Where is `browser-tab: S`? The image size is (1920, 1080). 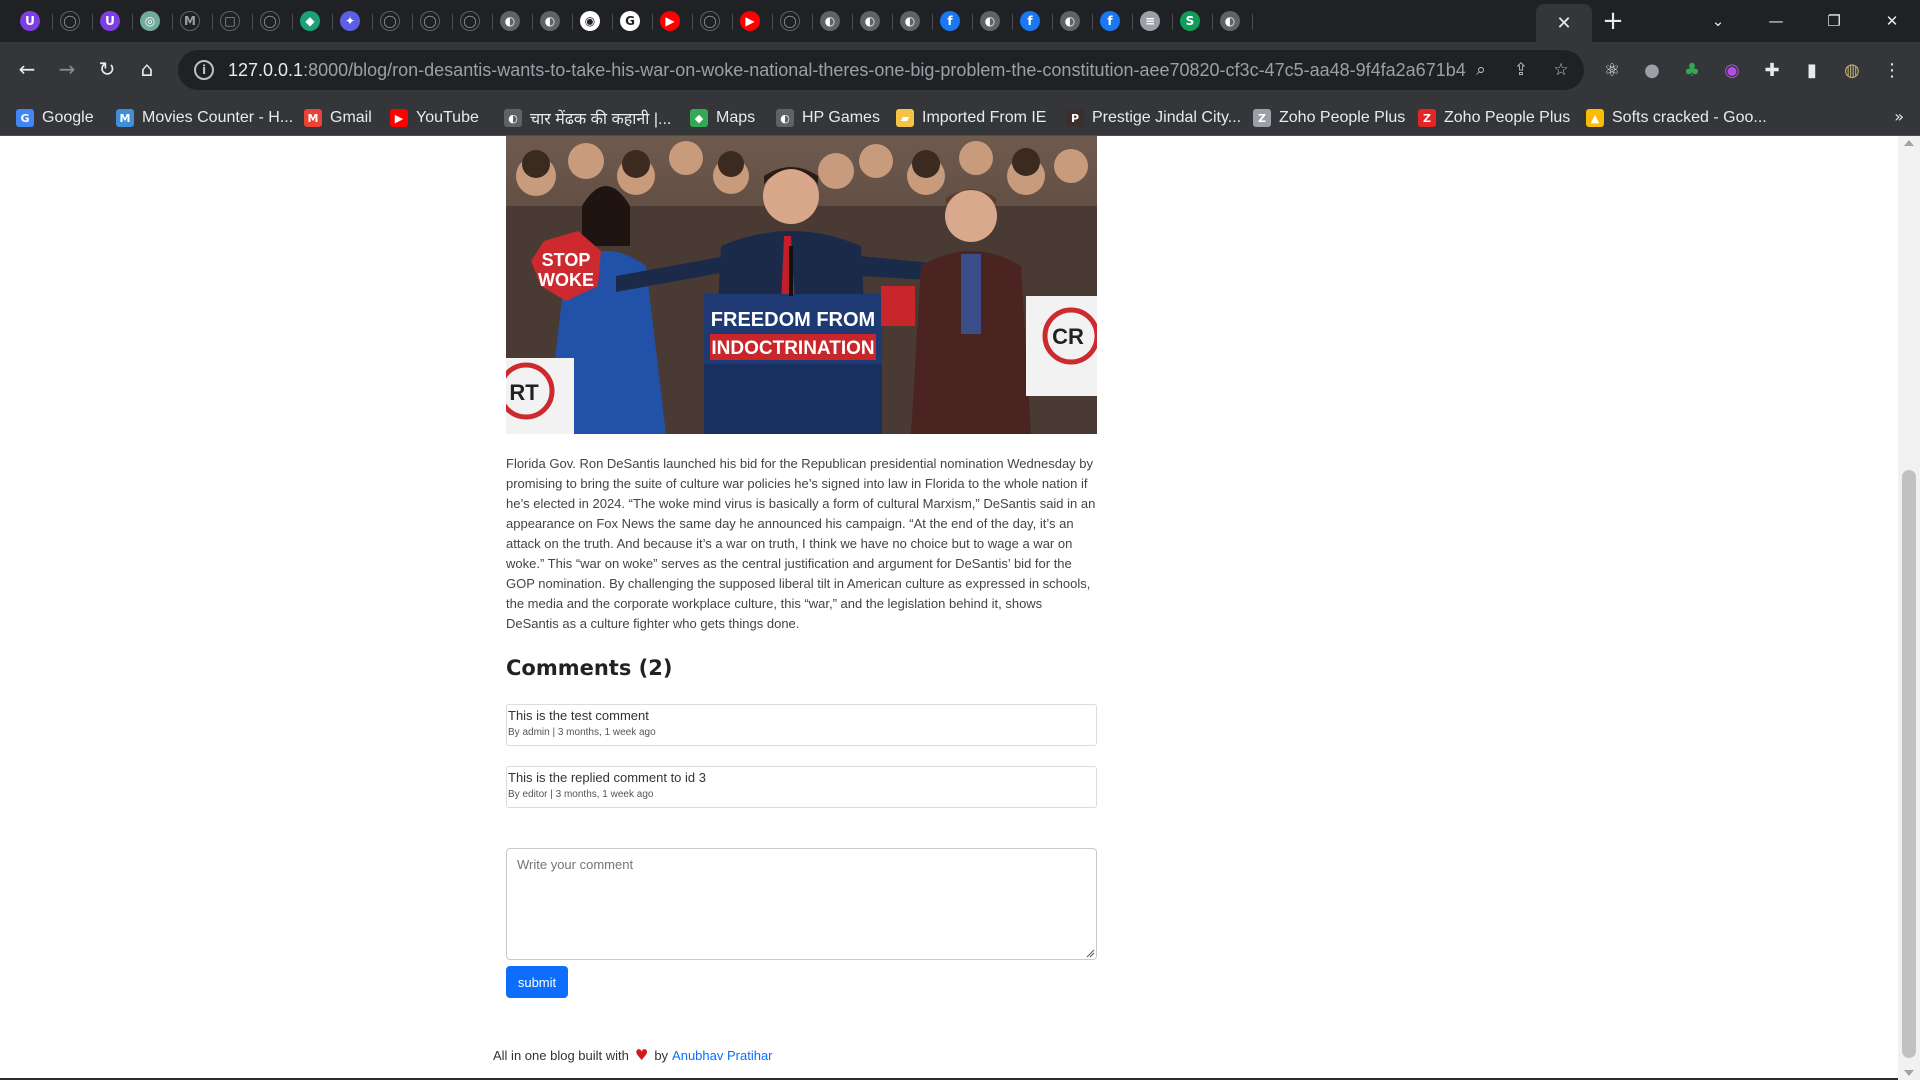
browser-tab: S is located at coordinates (1190, 21).